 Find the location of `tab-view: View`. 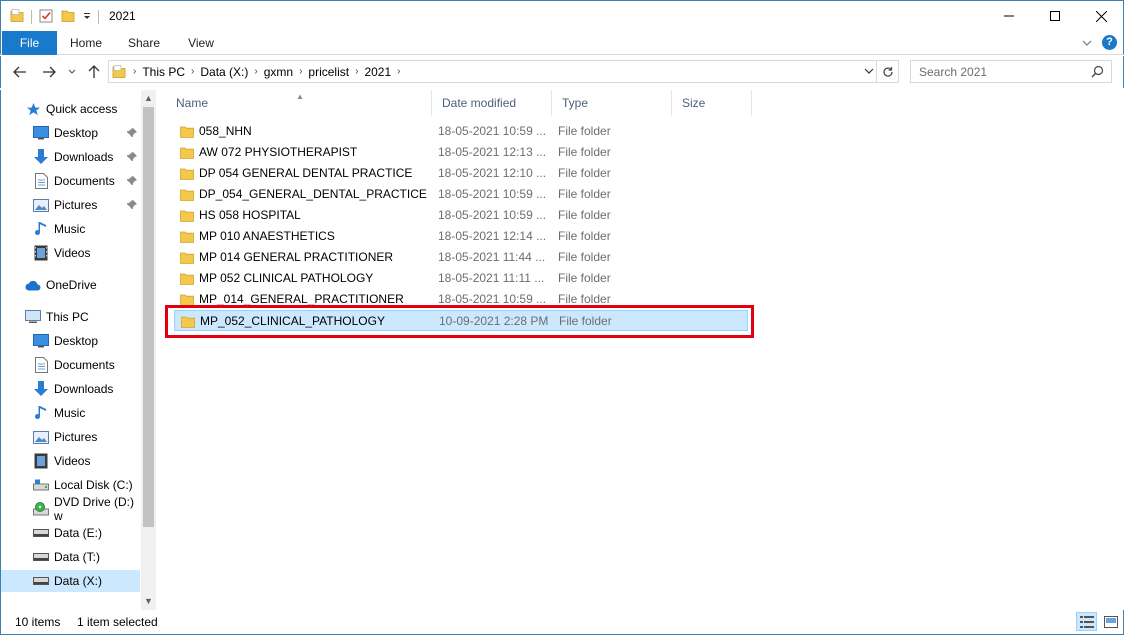

tab-view: View is located at coordinates (201, 43).